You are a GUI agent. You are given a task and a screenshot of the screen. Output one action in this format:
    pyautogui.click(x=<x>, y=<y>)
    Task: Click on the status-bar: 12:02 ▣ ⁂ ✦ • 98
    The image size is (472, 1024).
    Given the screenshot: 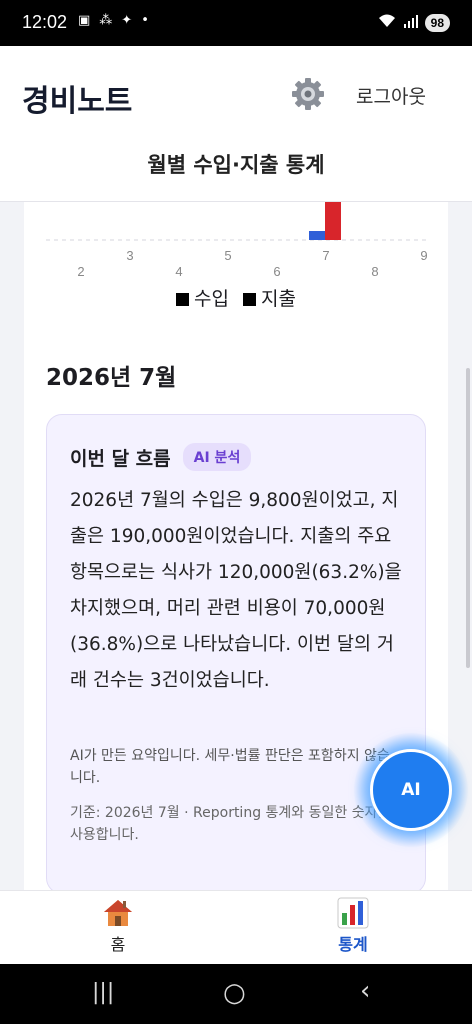 What is the action you would take?
    pyautogui.click(x=236, y=23)
    